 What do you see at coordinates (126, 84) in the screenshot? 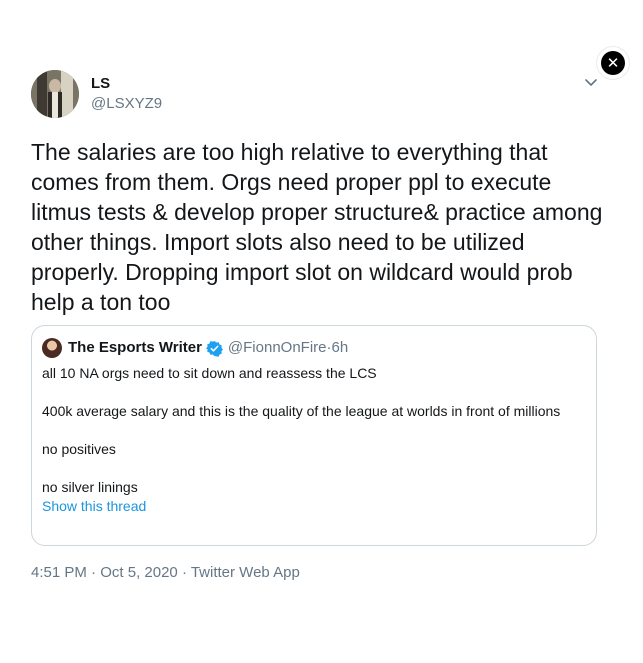
I see `author-name: LS` at bounding box center [126, 84].